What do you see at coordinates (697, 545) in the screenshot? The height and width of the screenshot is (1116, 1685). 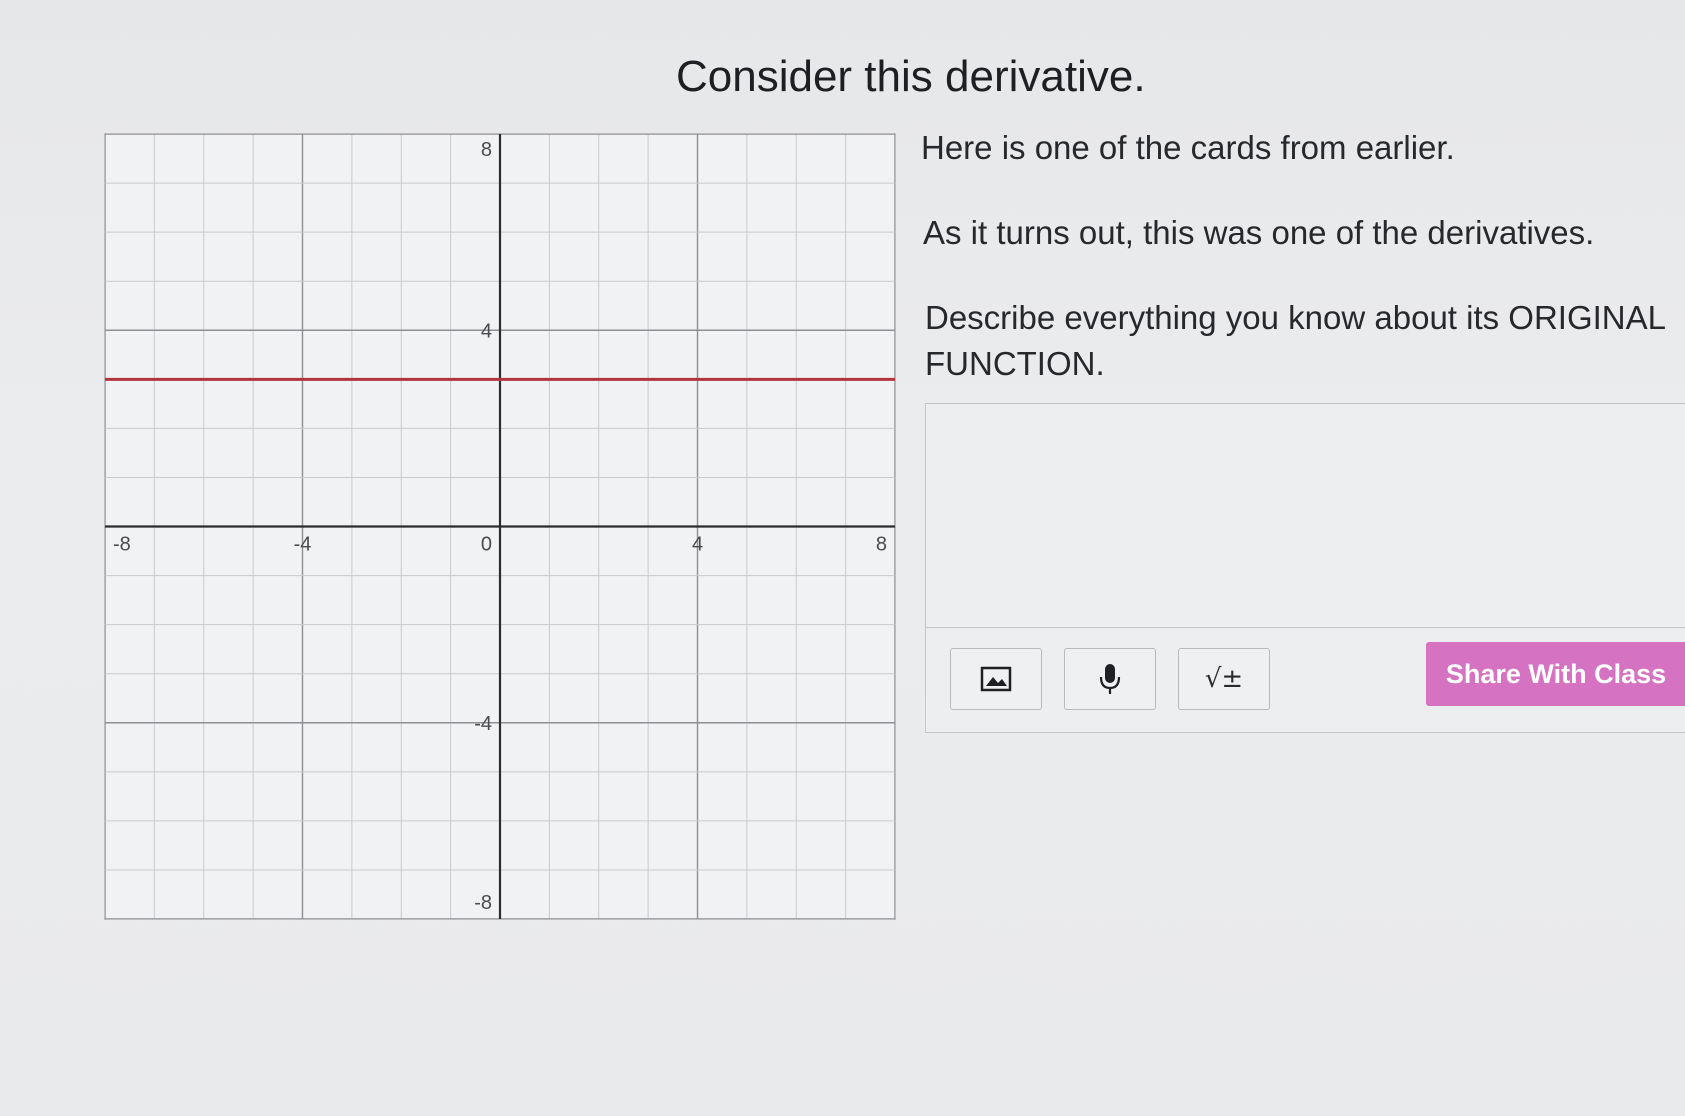 I see `x-tick-label: 4` at bounding box center [697, 545].